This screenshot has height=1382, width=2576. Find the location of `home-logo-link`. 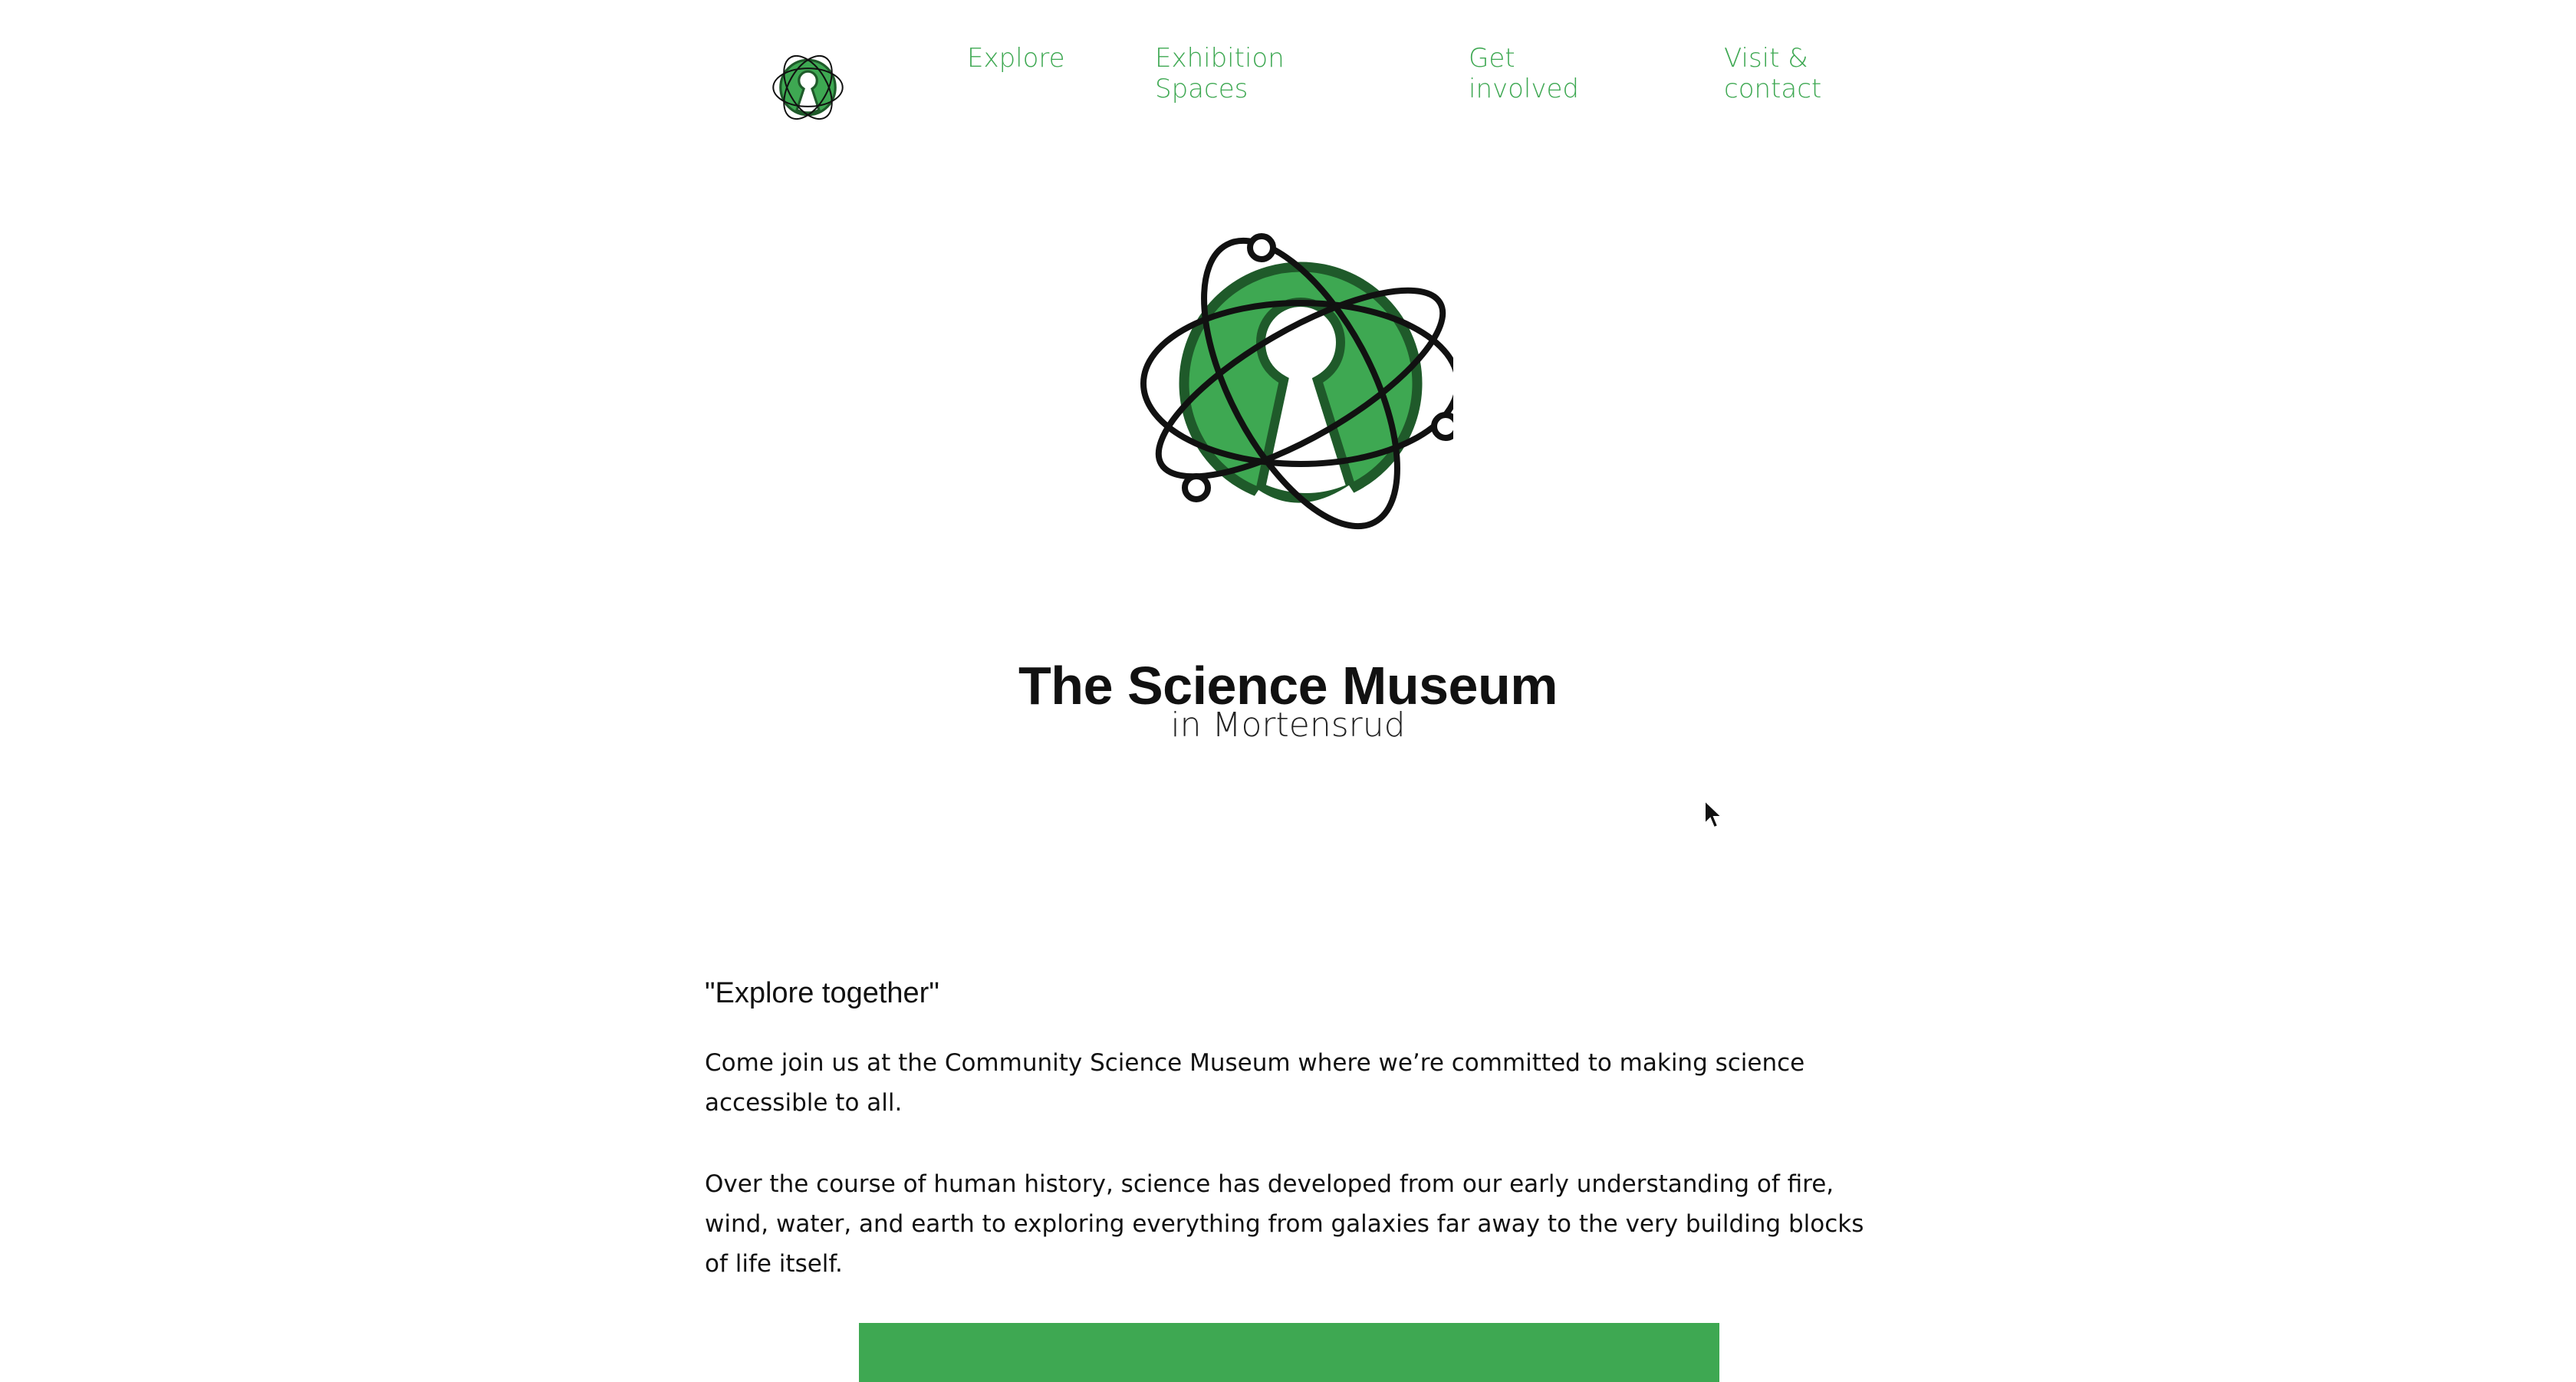

home-logo-link is located at coordinates (807, 87).